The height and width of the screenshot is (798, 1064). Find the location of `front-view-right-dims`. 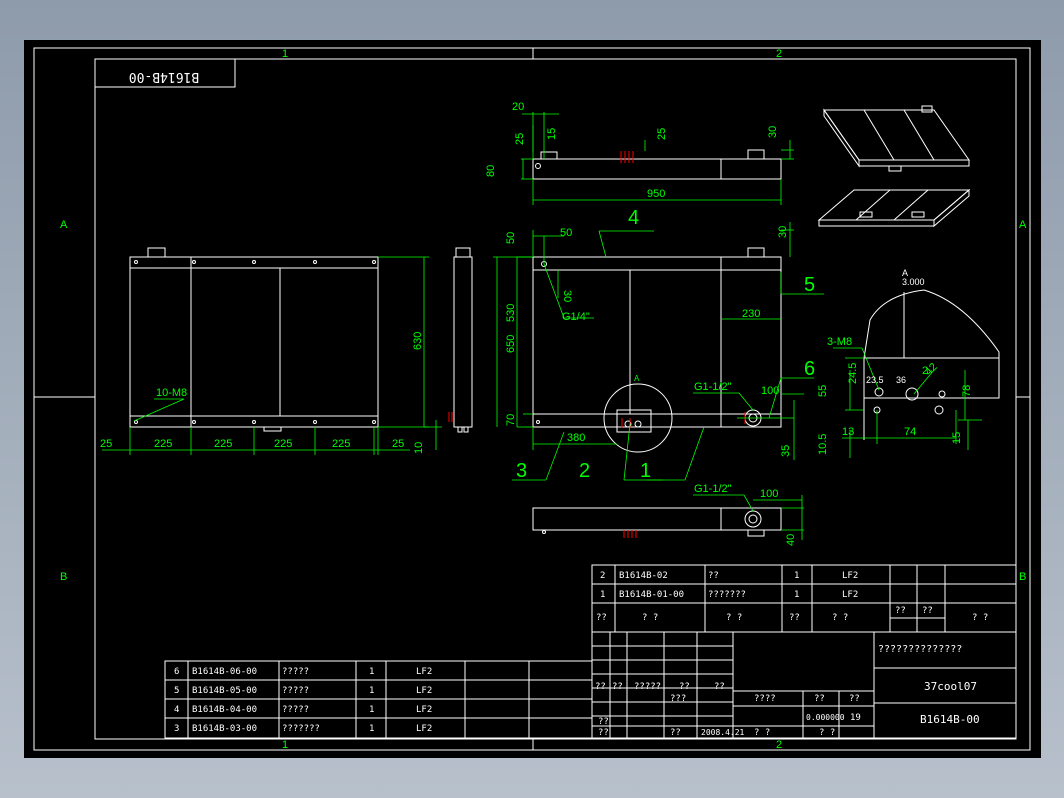

front-view-right-dims is located at coordinates (658, 351).